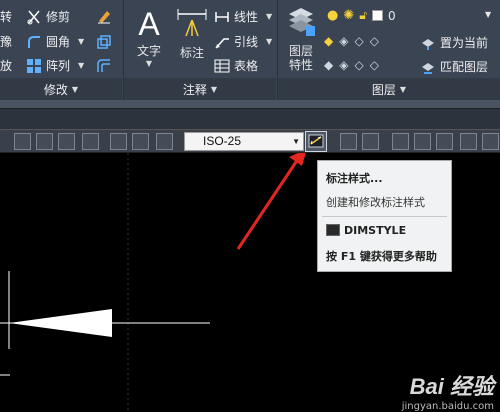 This screenshot has width=500, height=412. Describe the element at coordinates (244, 141) in the screenshot. I see `dimension-style-select: ISO-25 ▼` at that location.